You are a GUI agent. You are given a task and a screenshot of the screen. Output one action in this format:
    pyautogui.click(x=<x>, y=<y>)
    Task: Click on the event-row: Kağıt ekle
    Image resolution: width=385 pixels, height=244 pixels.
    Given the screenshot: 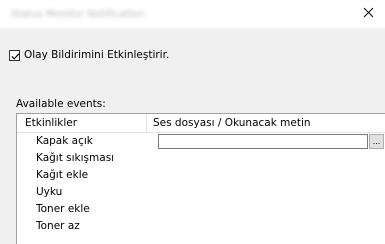 What is the action you would take?
    pyautogui.click(x=201, y=175)
    